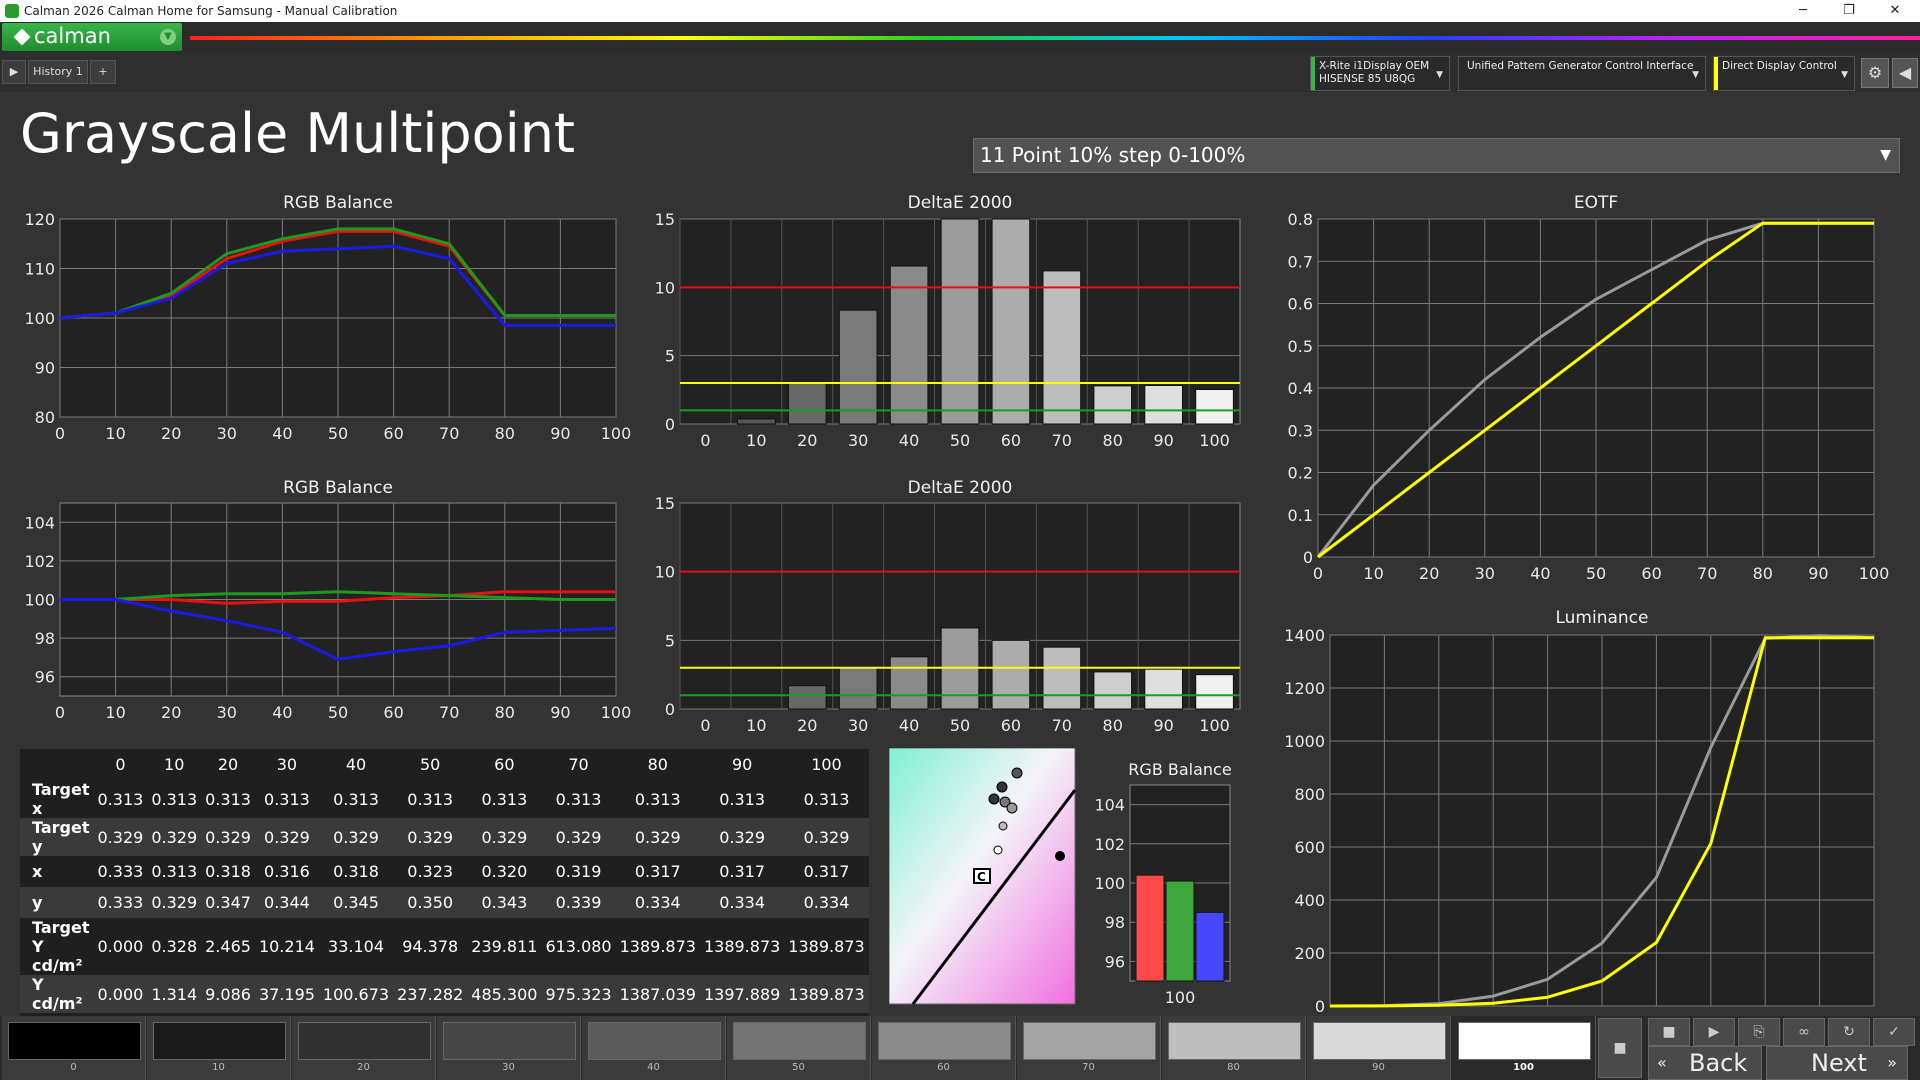 The height and width of the screenshot is (1080, 1920). Describe the element at coordinates (430, 902) in the screenshot. I see `table-cell: 0.350` at that location.